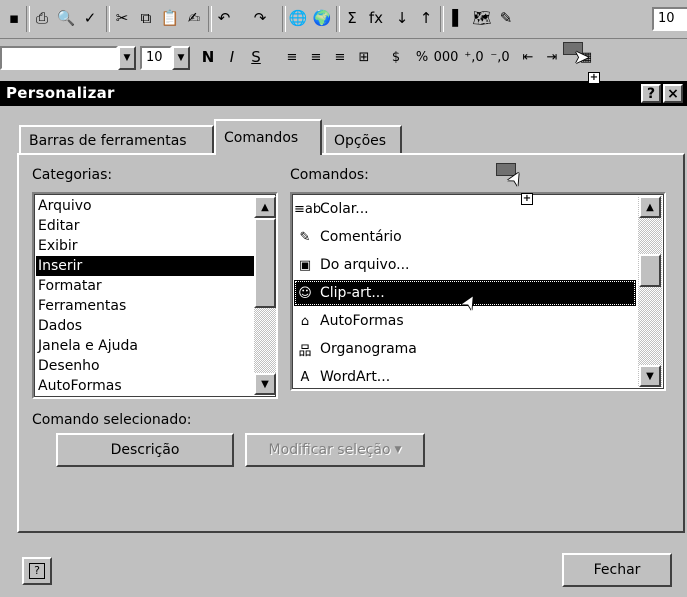  What do you see at coordinates (145, 286) in the screenshot?
I see `category-item: Formatar` at bounding box center [145, 286].